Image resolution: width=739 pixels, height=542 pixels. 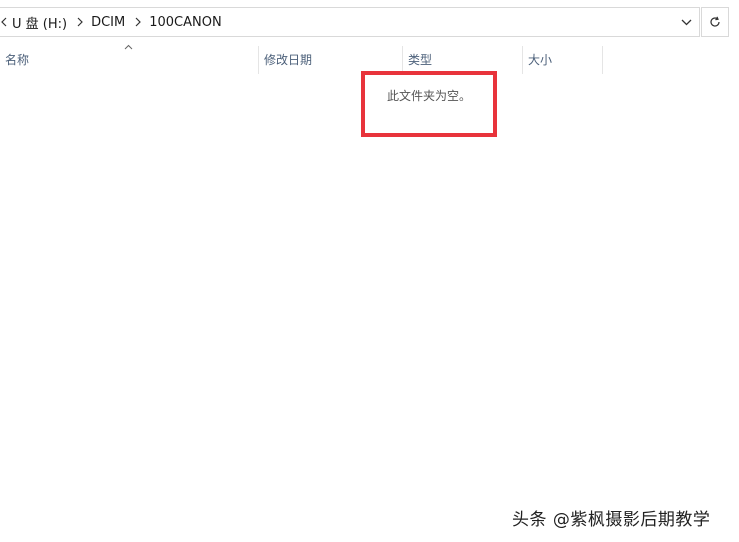 I want to click on column-divider, so click(x=602, y=60).